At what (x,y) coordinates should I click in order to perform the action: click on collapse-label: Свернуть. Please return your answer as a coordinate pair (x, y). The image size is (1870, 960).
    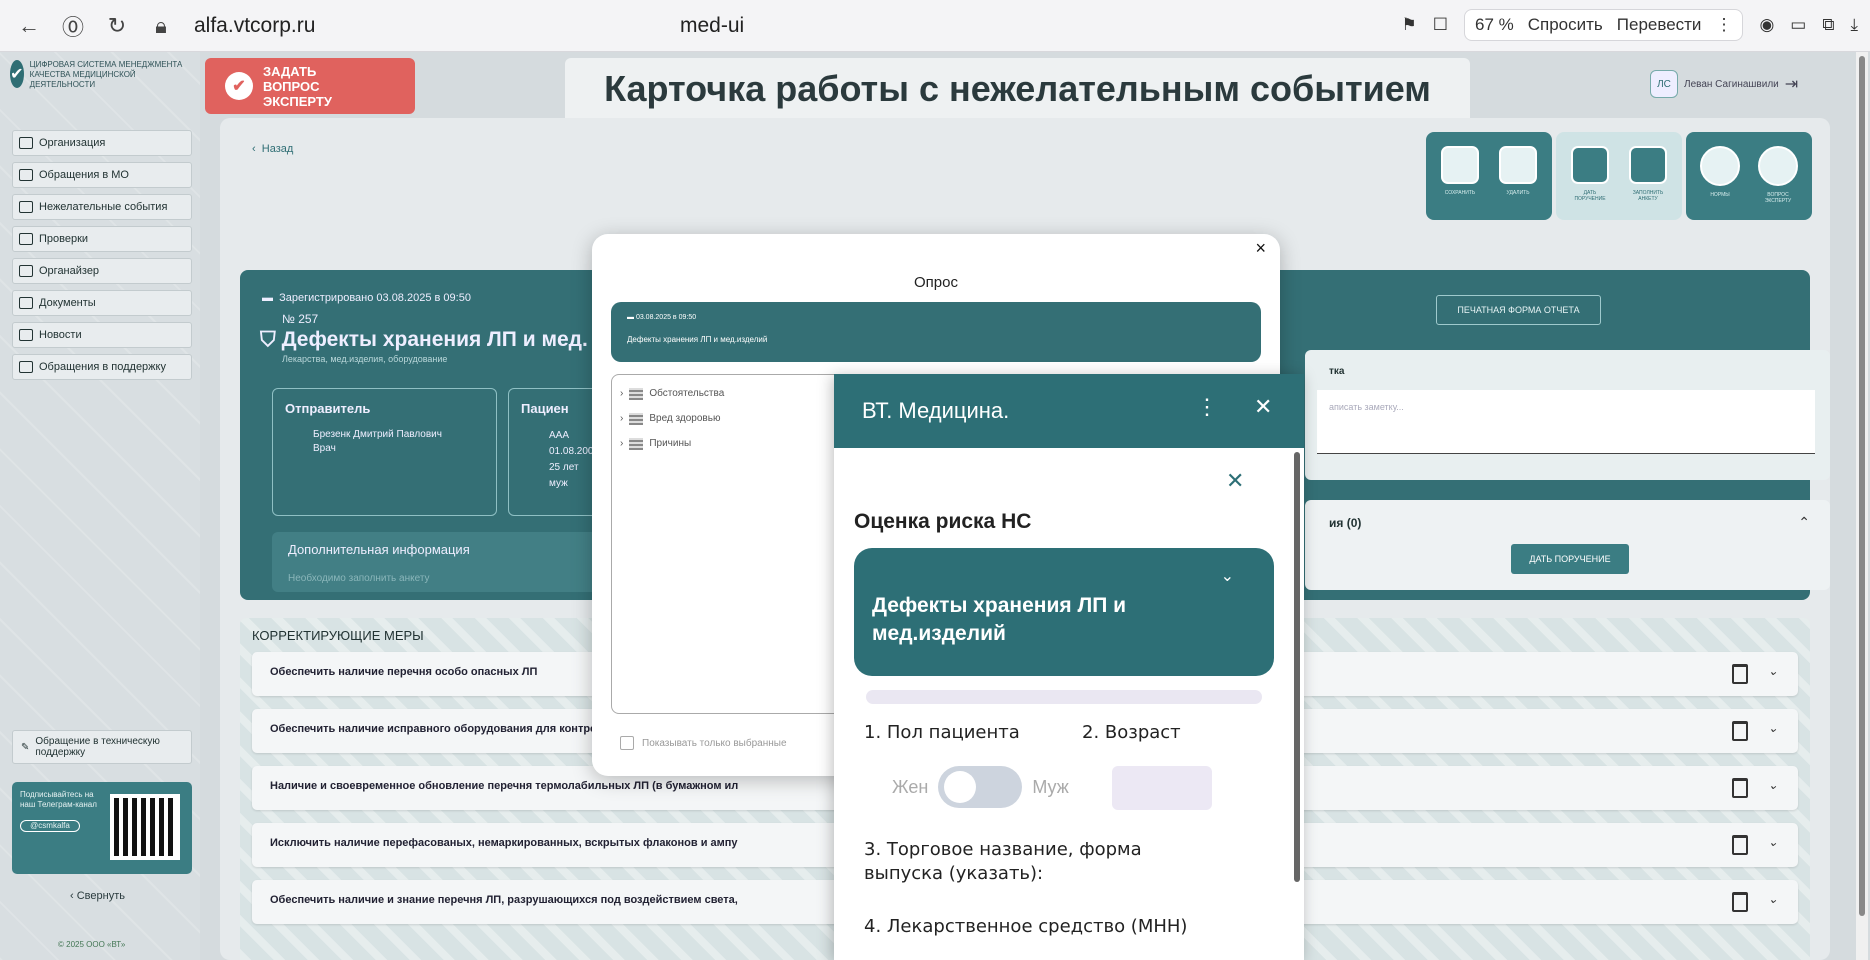
    Looking at the image, I should click on (100, 896).